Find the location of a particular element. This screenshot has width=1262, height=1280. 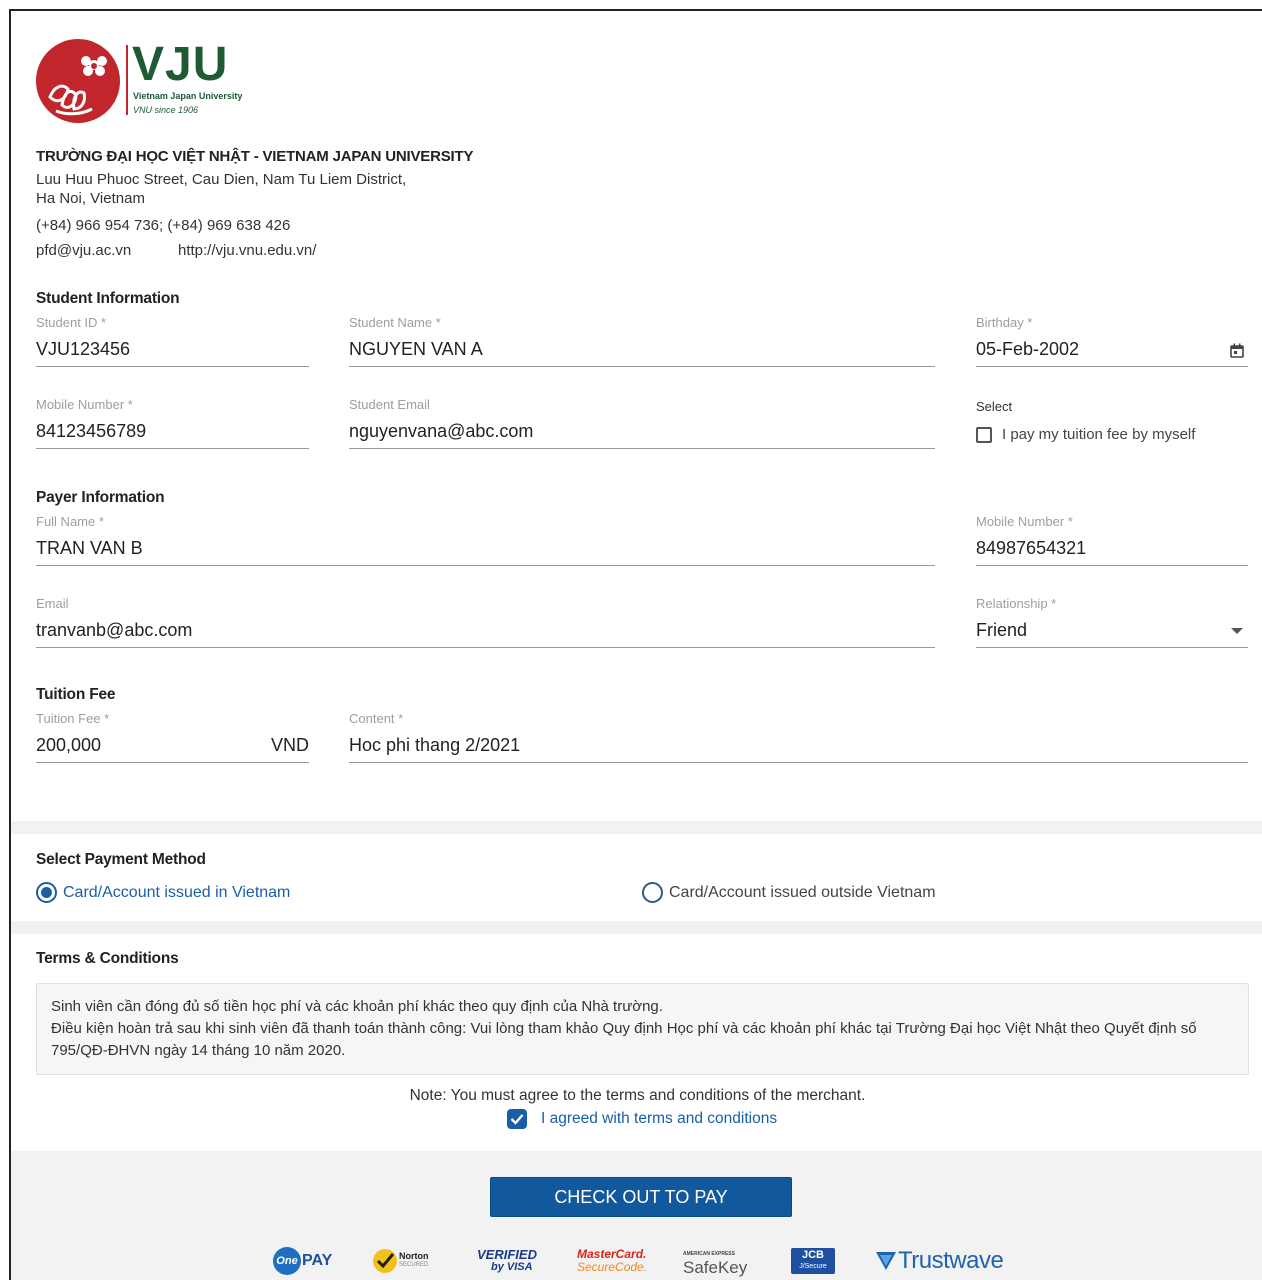

agree-checkbox-row: I agreed with terms and conditions is located at coordinates (642, 1119).